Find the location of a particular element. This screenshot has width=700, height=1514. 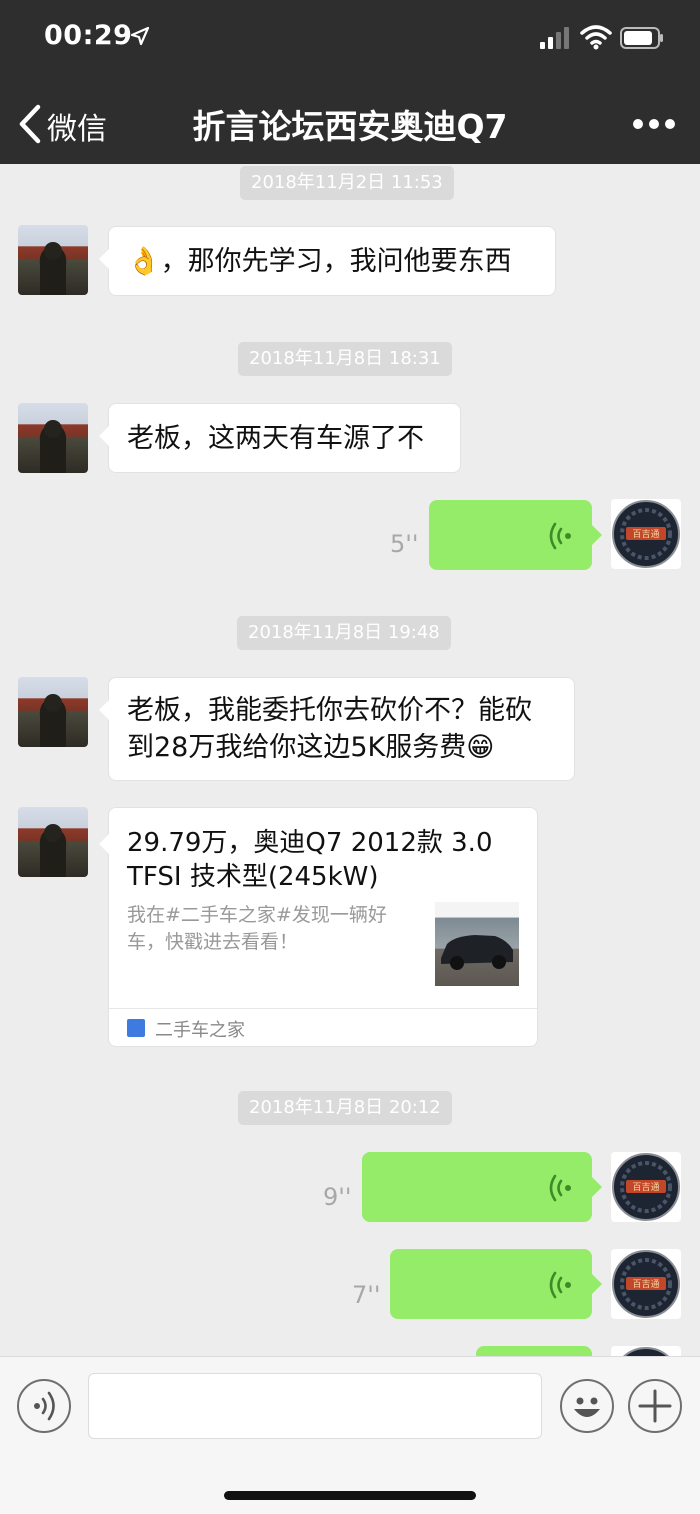

timestamp: 2018年11月2日 11:53 is located at coordinates (347, 183).